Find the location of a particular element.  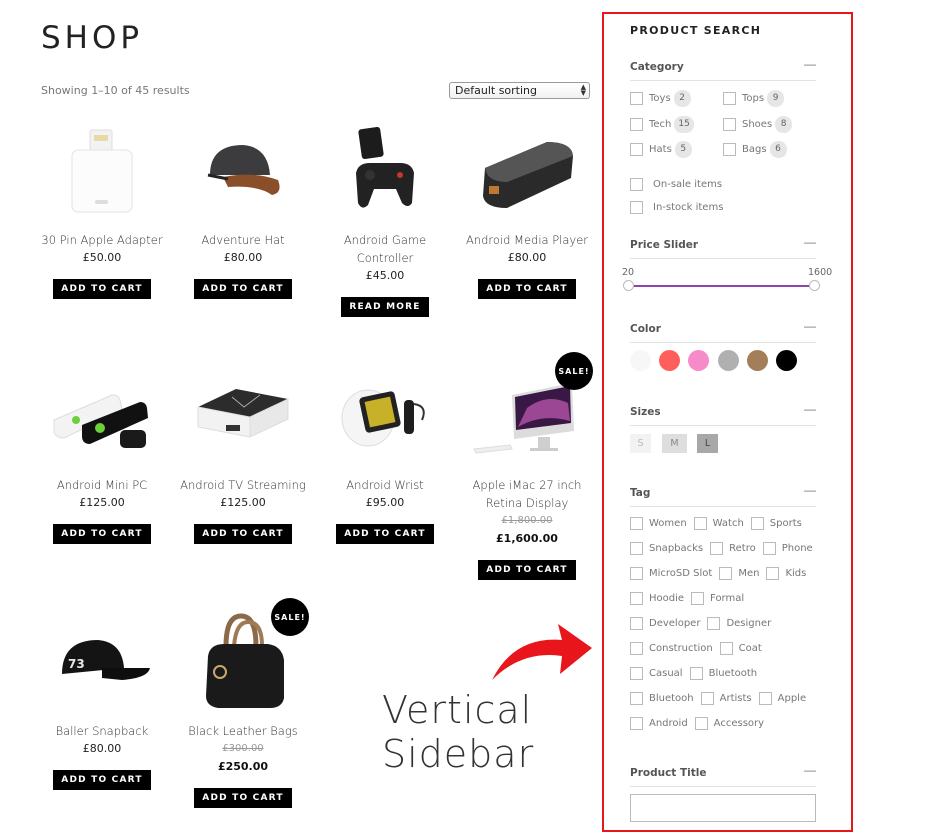

product-name: Baller Snapback is located at coordinates (102, 731).